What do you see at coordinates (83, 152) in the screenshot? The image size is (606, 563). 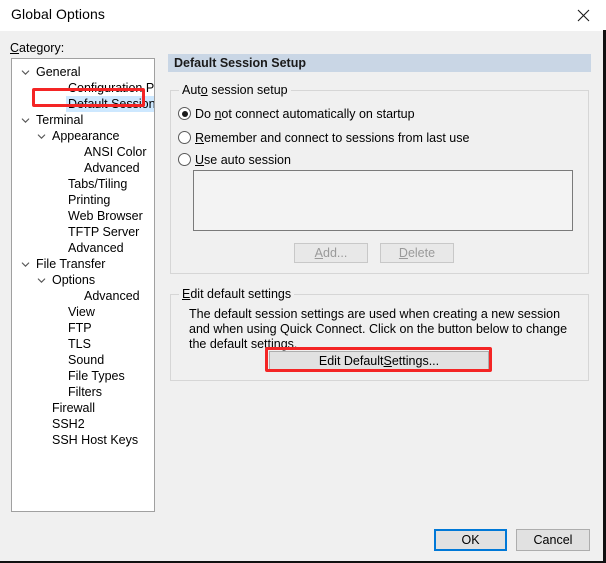 I see `tree-item-ansi-color: ANSI Color` at bounding box center [83, 152].